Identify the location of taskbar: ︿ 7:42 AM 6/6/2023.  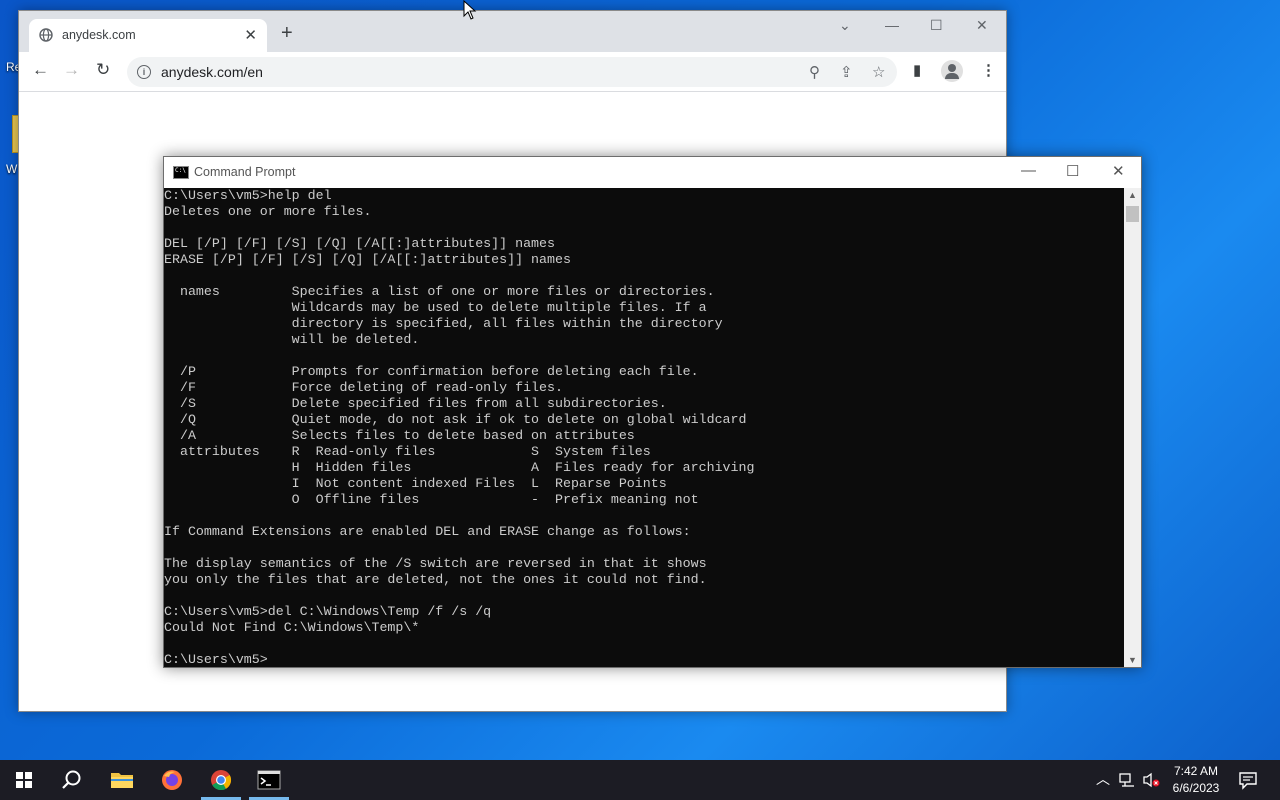
(640, 780).